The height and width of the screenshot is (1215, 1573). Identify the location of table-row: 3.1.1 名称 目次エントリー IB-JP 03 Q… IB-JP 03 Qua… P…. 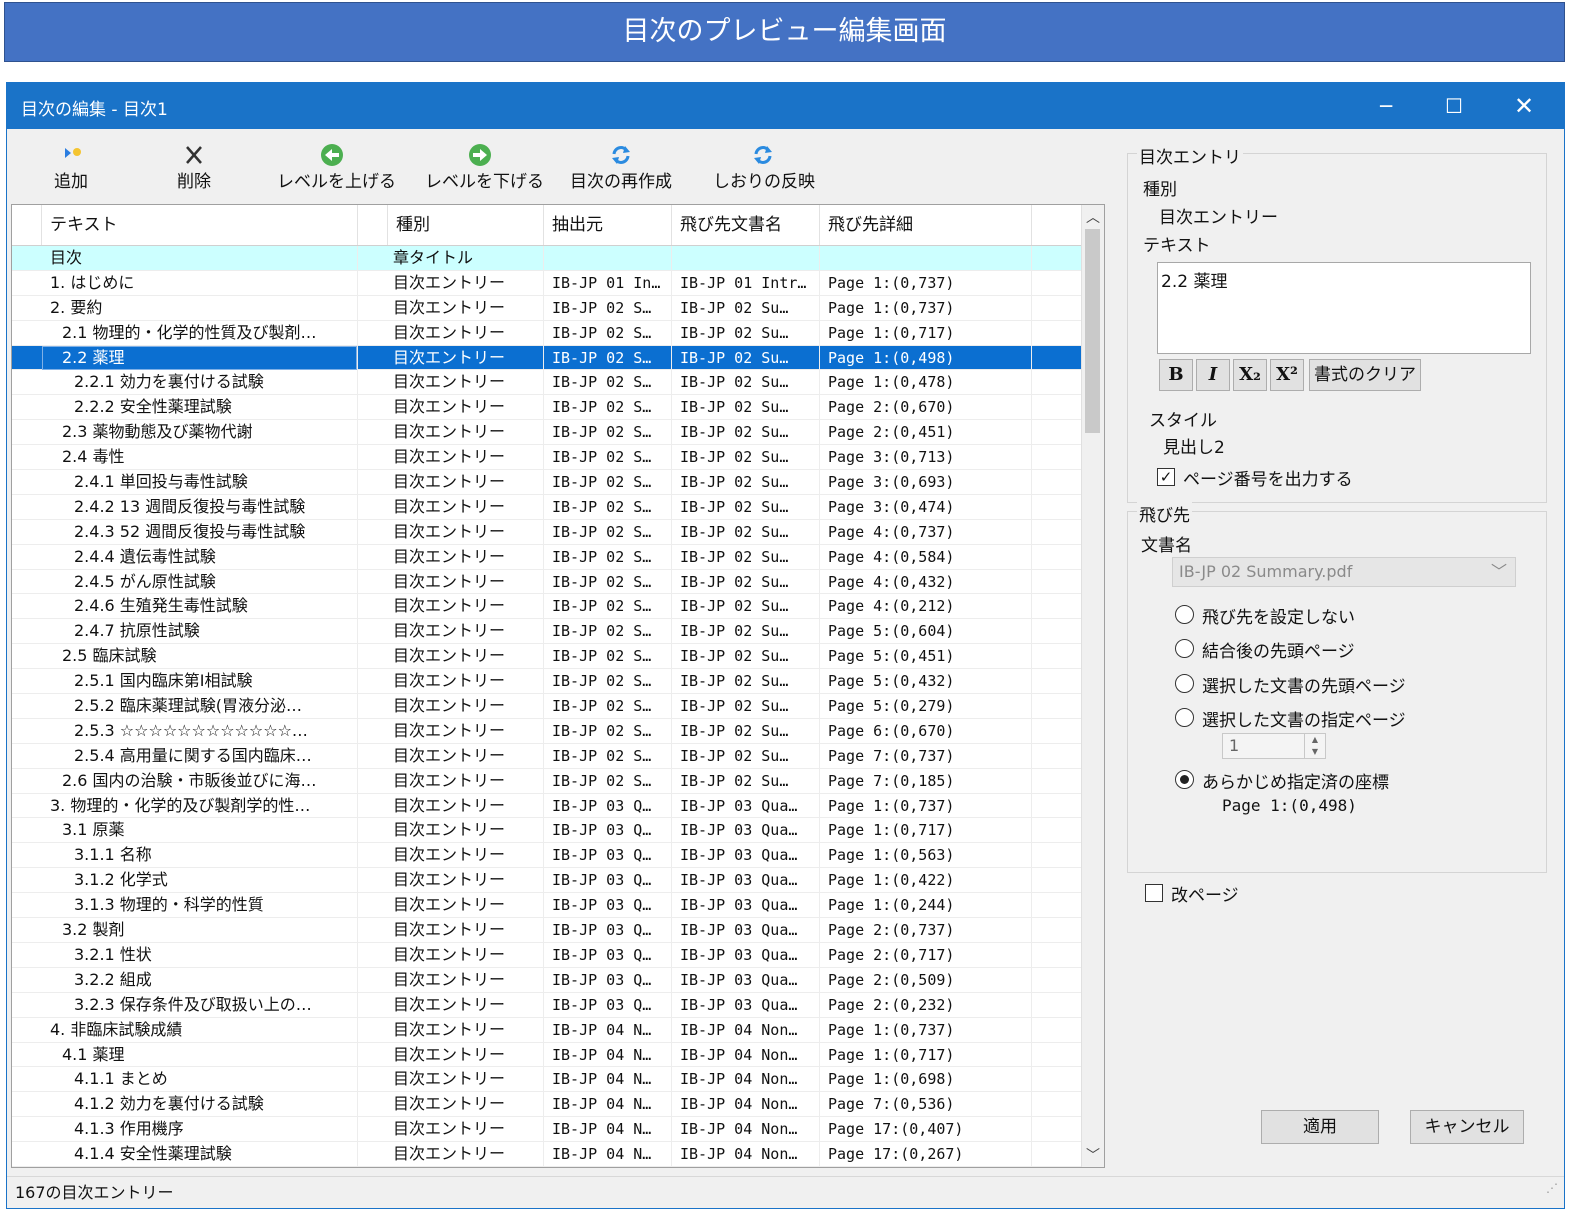
(548, 856).